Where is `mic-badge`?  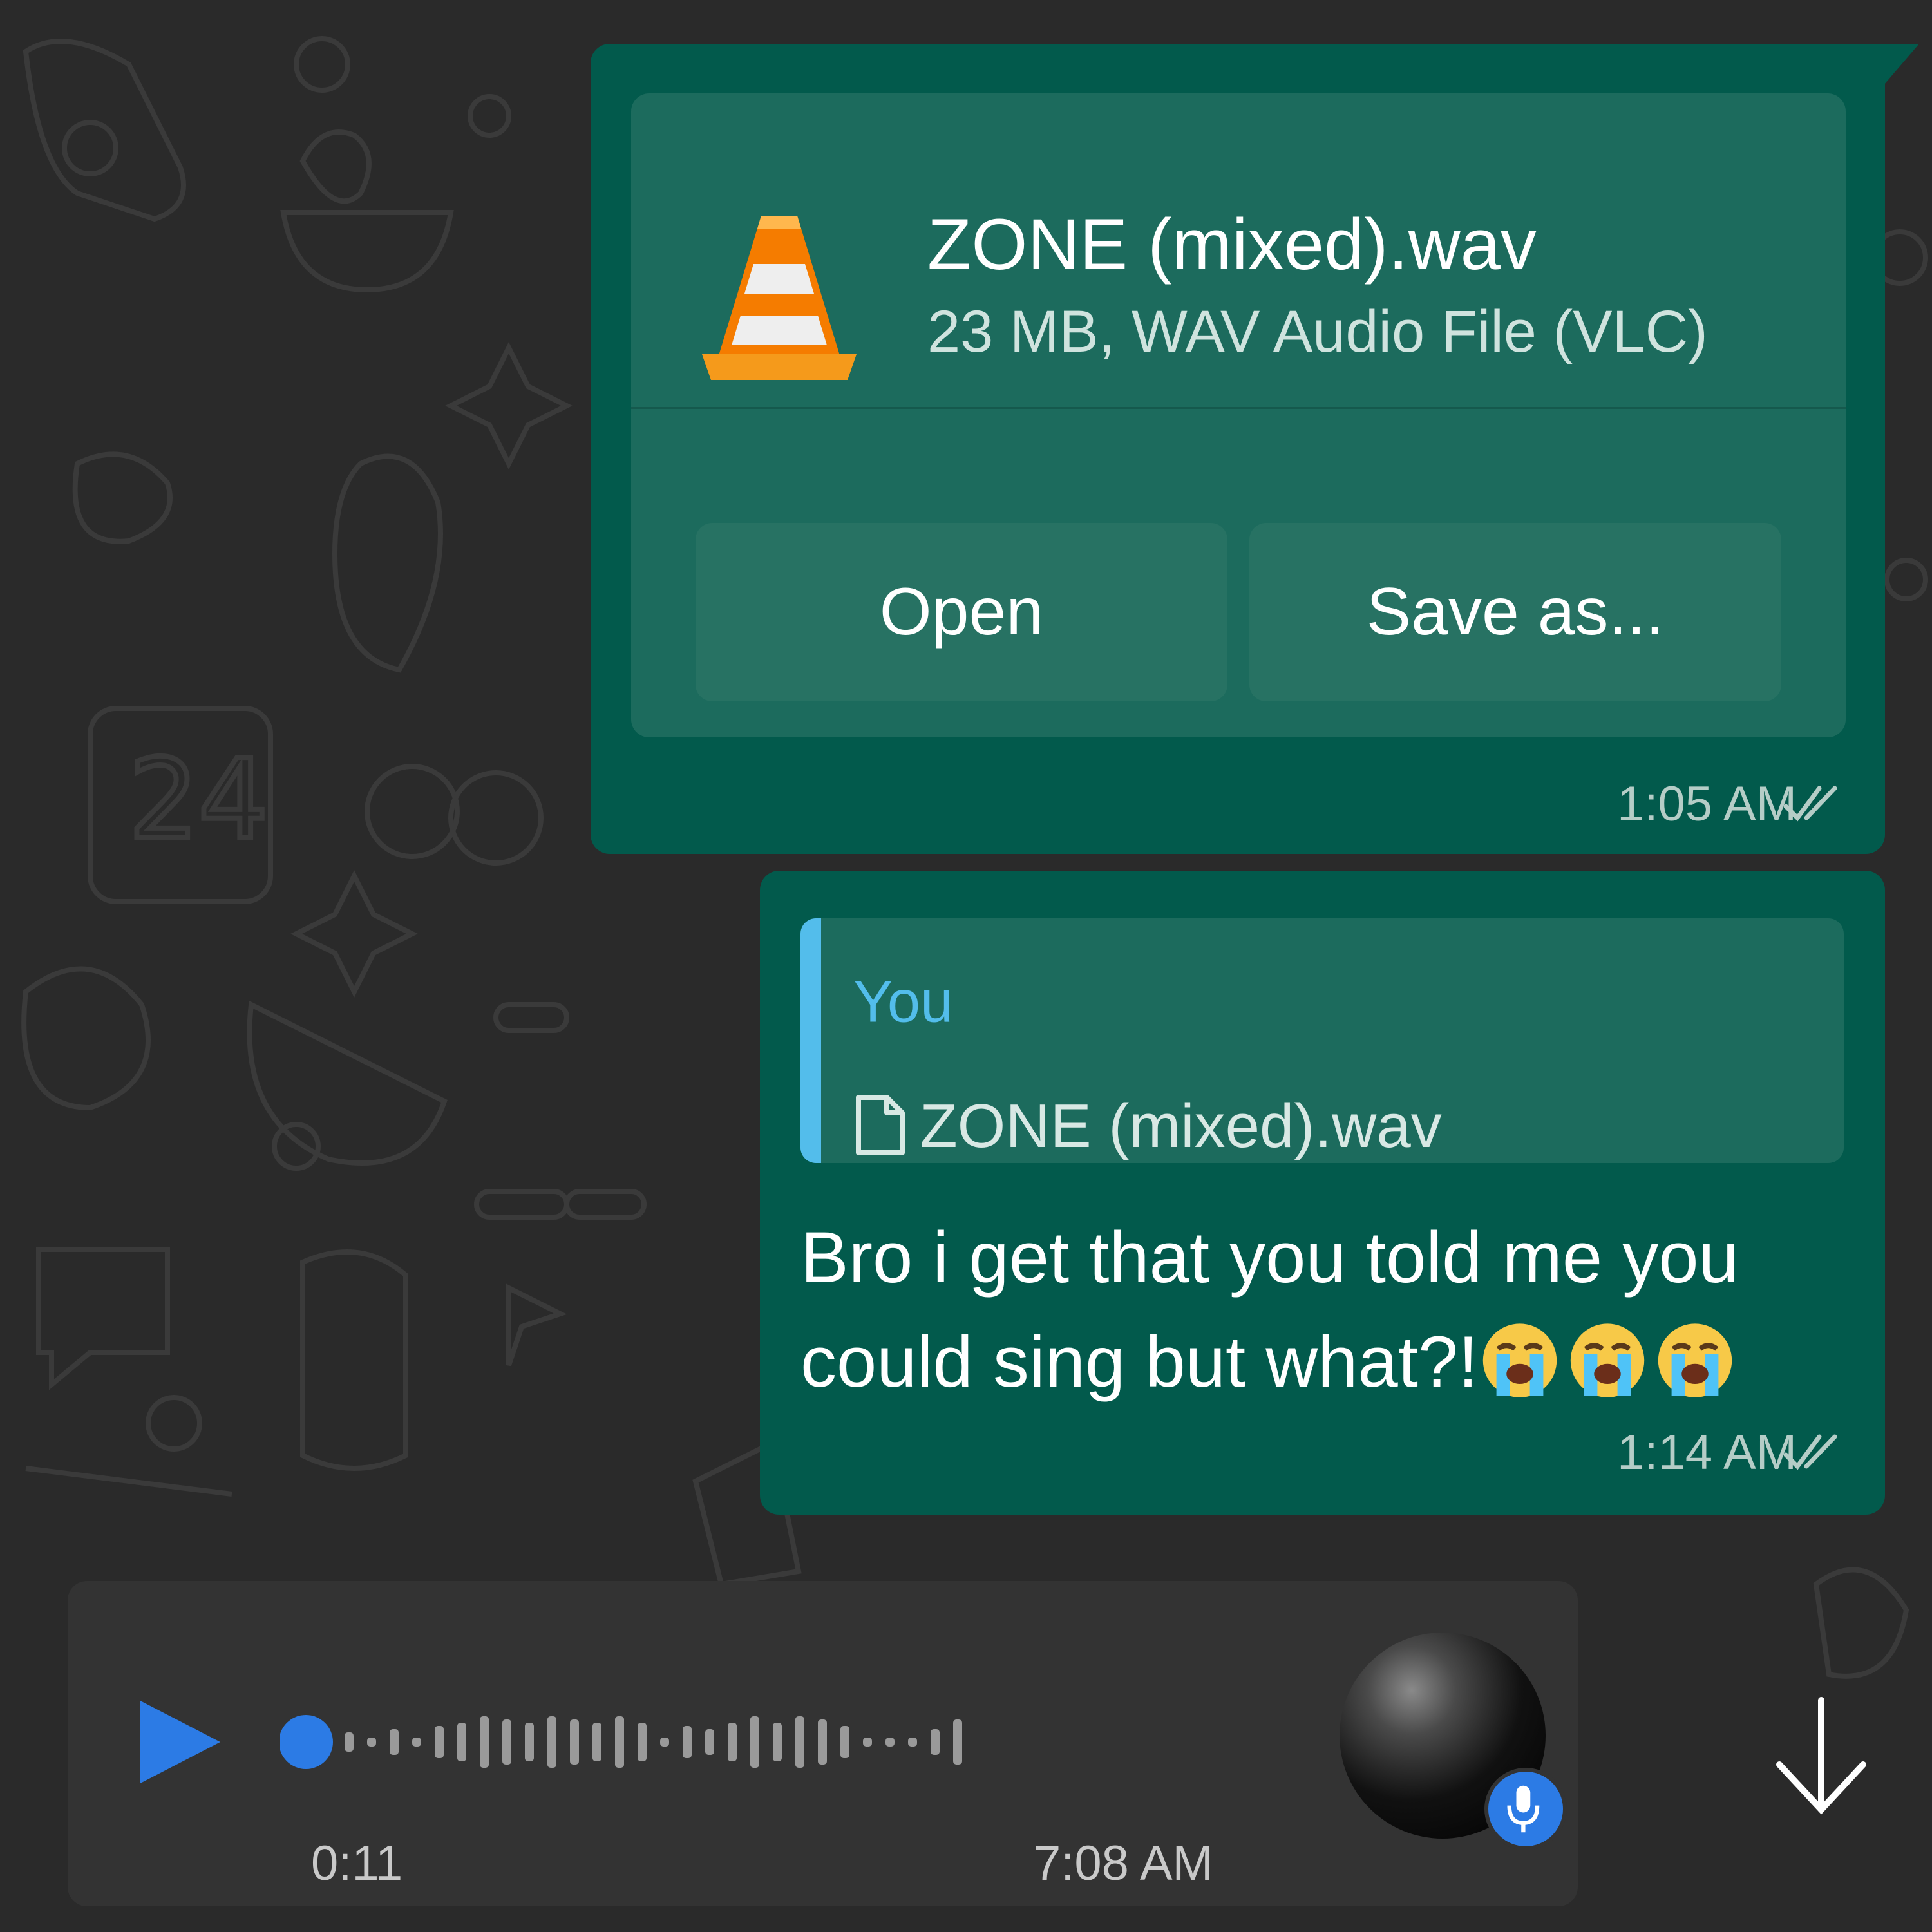
mic-badge is located at coordinates (1525, 1809).